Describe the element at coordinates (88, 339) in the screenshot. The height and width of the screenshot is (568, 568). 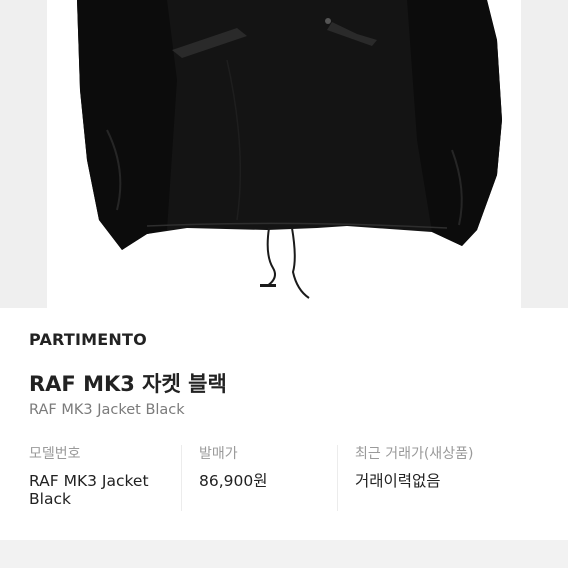
I see `brand-name: PARTIMENTO` at that location.